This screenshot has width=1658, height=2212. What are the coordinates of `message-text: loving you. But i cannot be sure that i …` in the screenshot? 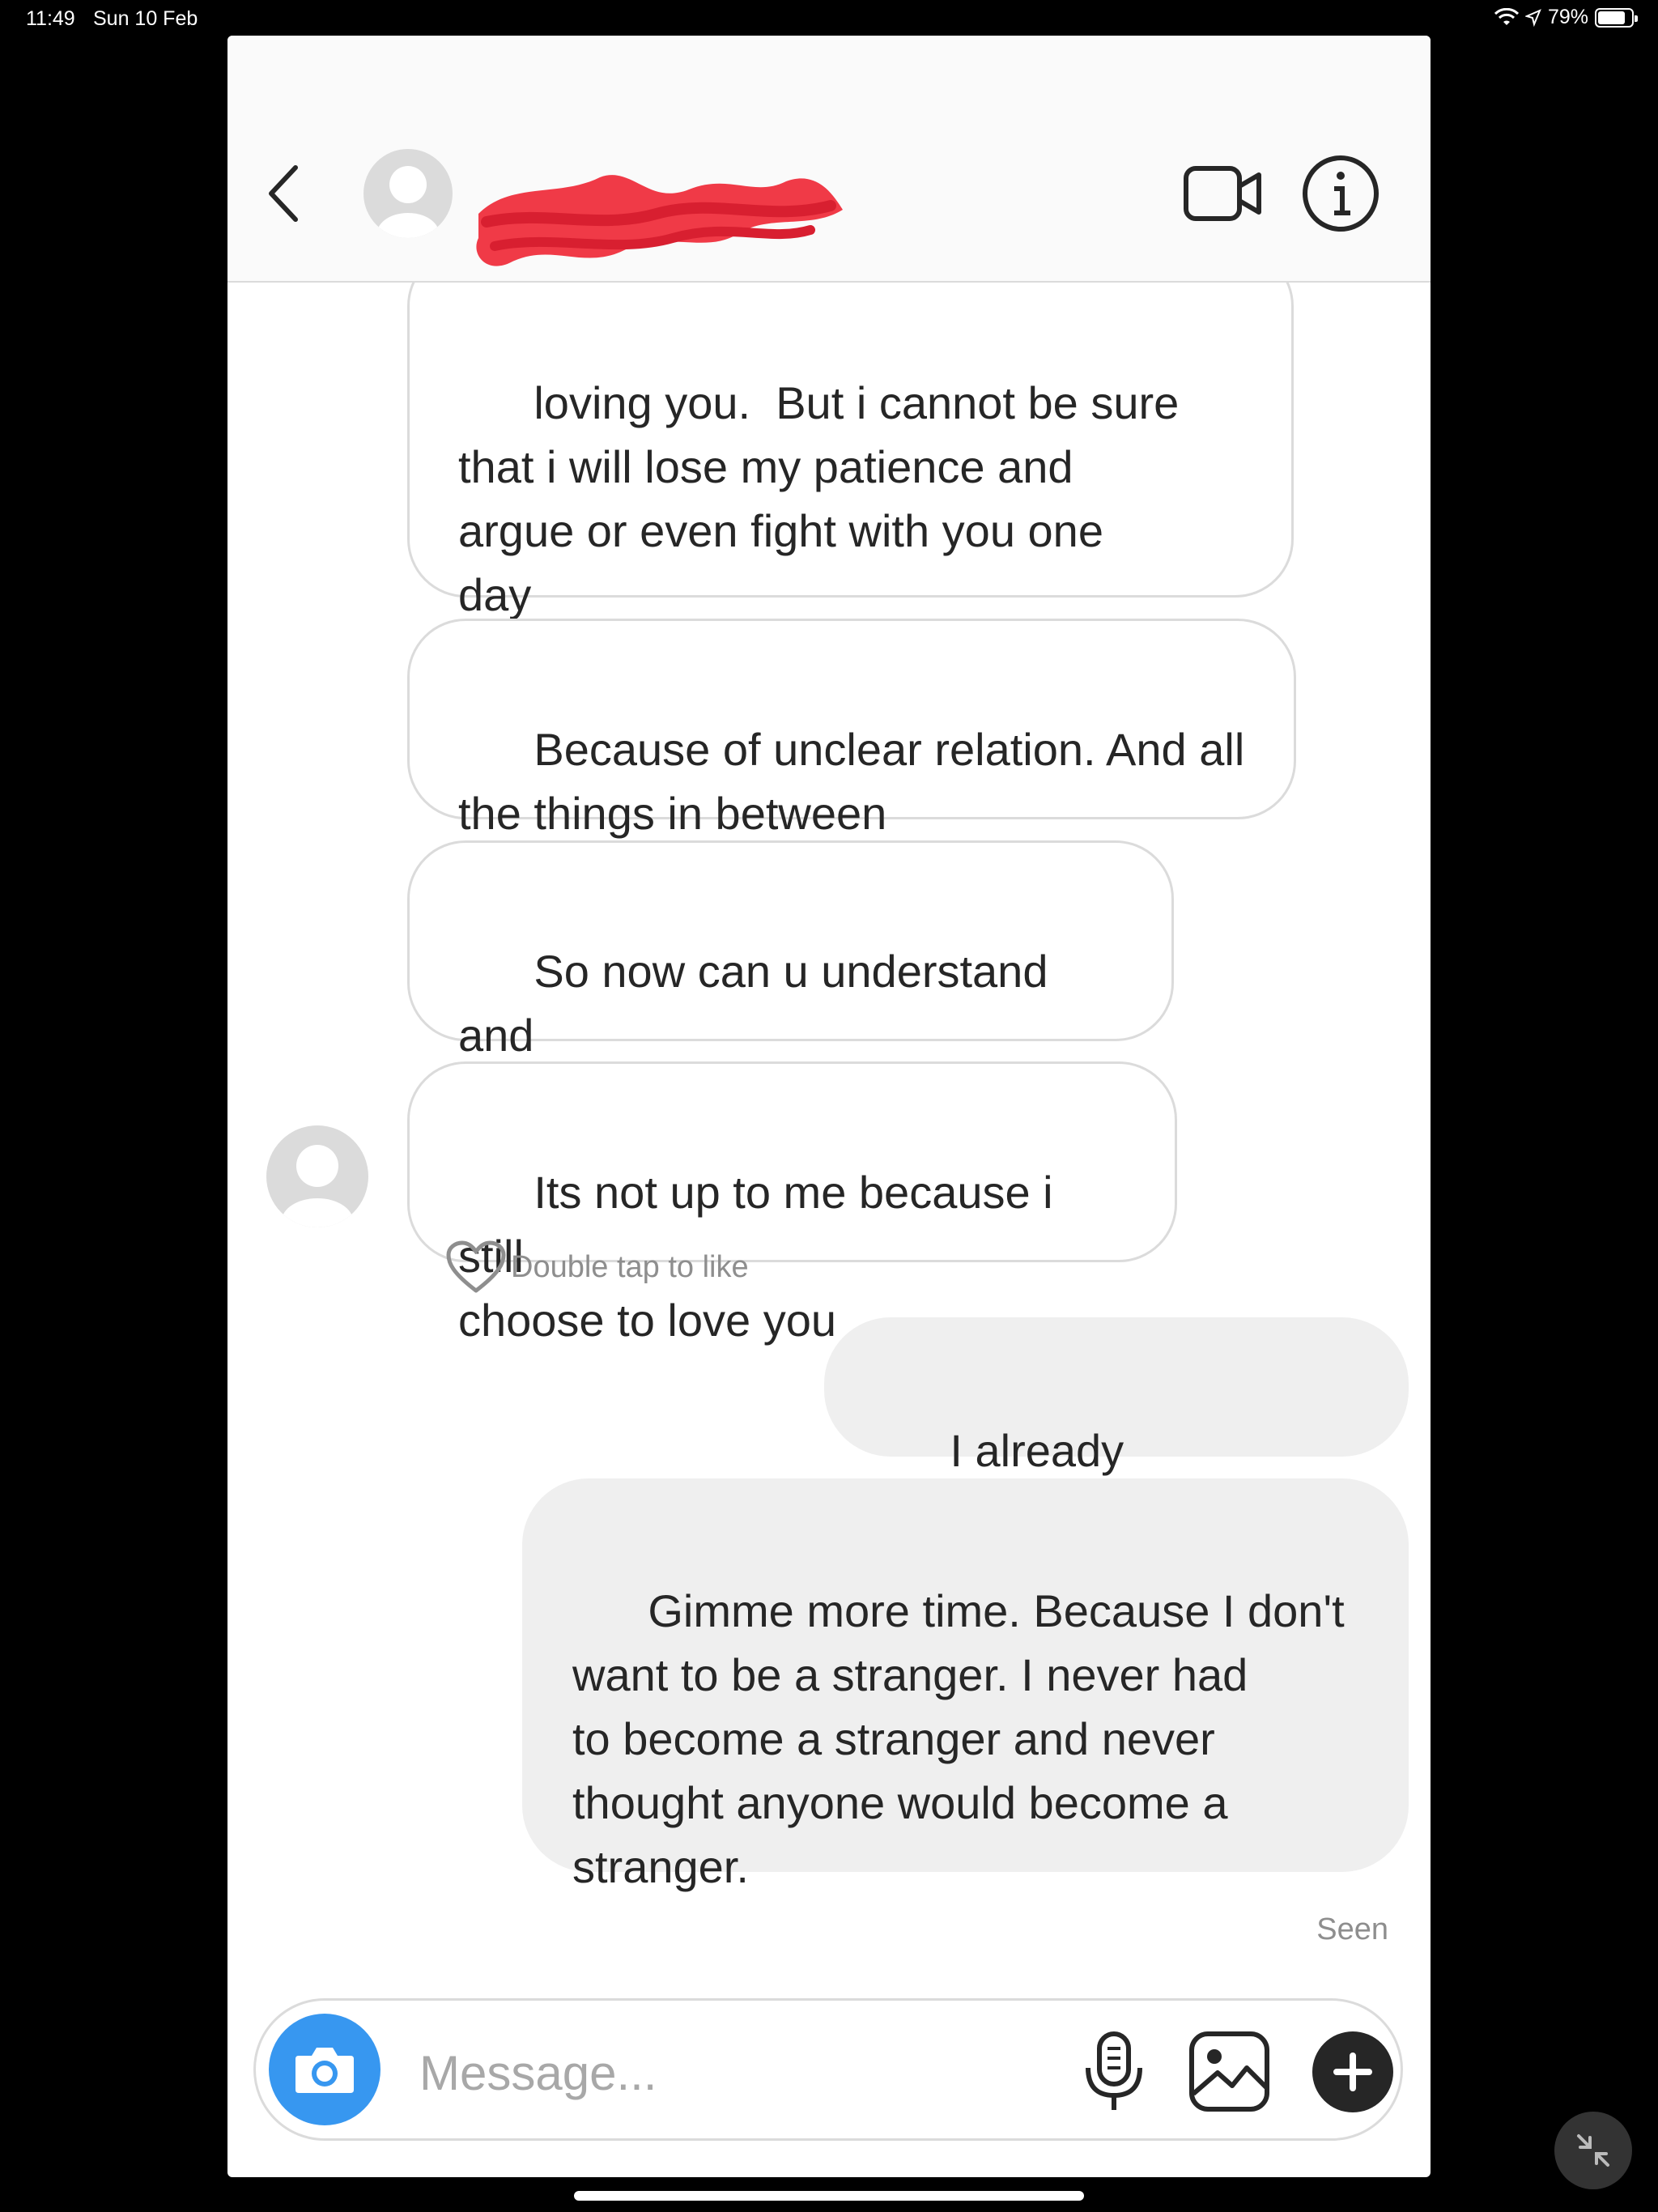 It's located at (819, 499).